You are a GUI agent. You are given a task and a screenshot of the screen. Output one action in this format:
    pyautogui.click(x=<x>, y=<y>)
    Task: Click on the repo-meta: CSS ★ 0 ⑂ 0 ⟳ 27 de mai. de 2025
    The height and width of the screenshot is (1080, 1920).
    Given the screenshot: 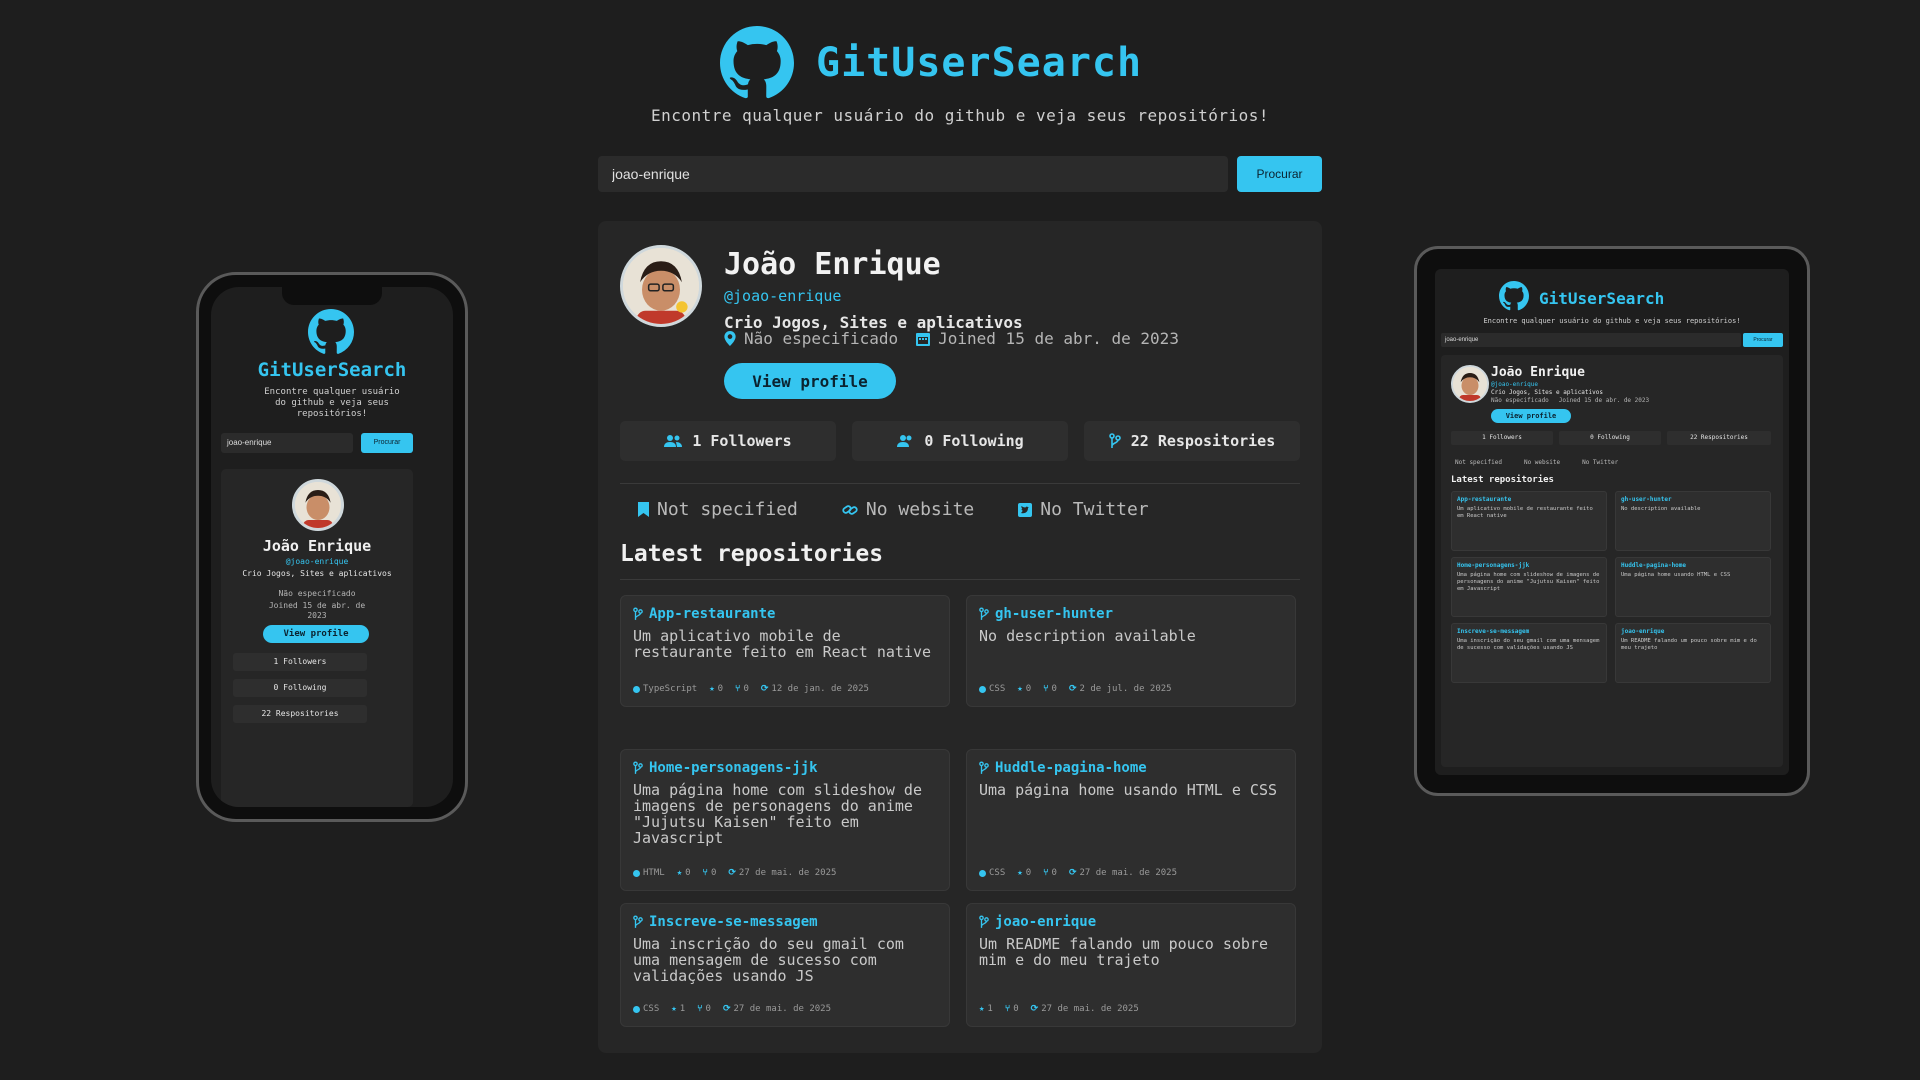 What is the action you would take?
    pyautogui.click(x=1078, y=873)
    